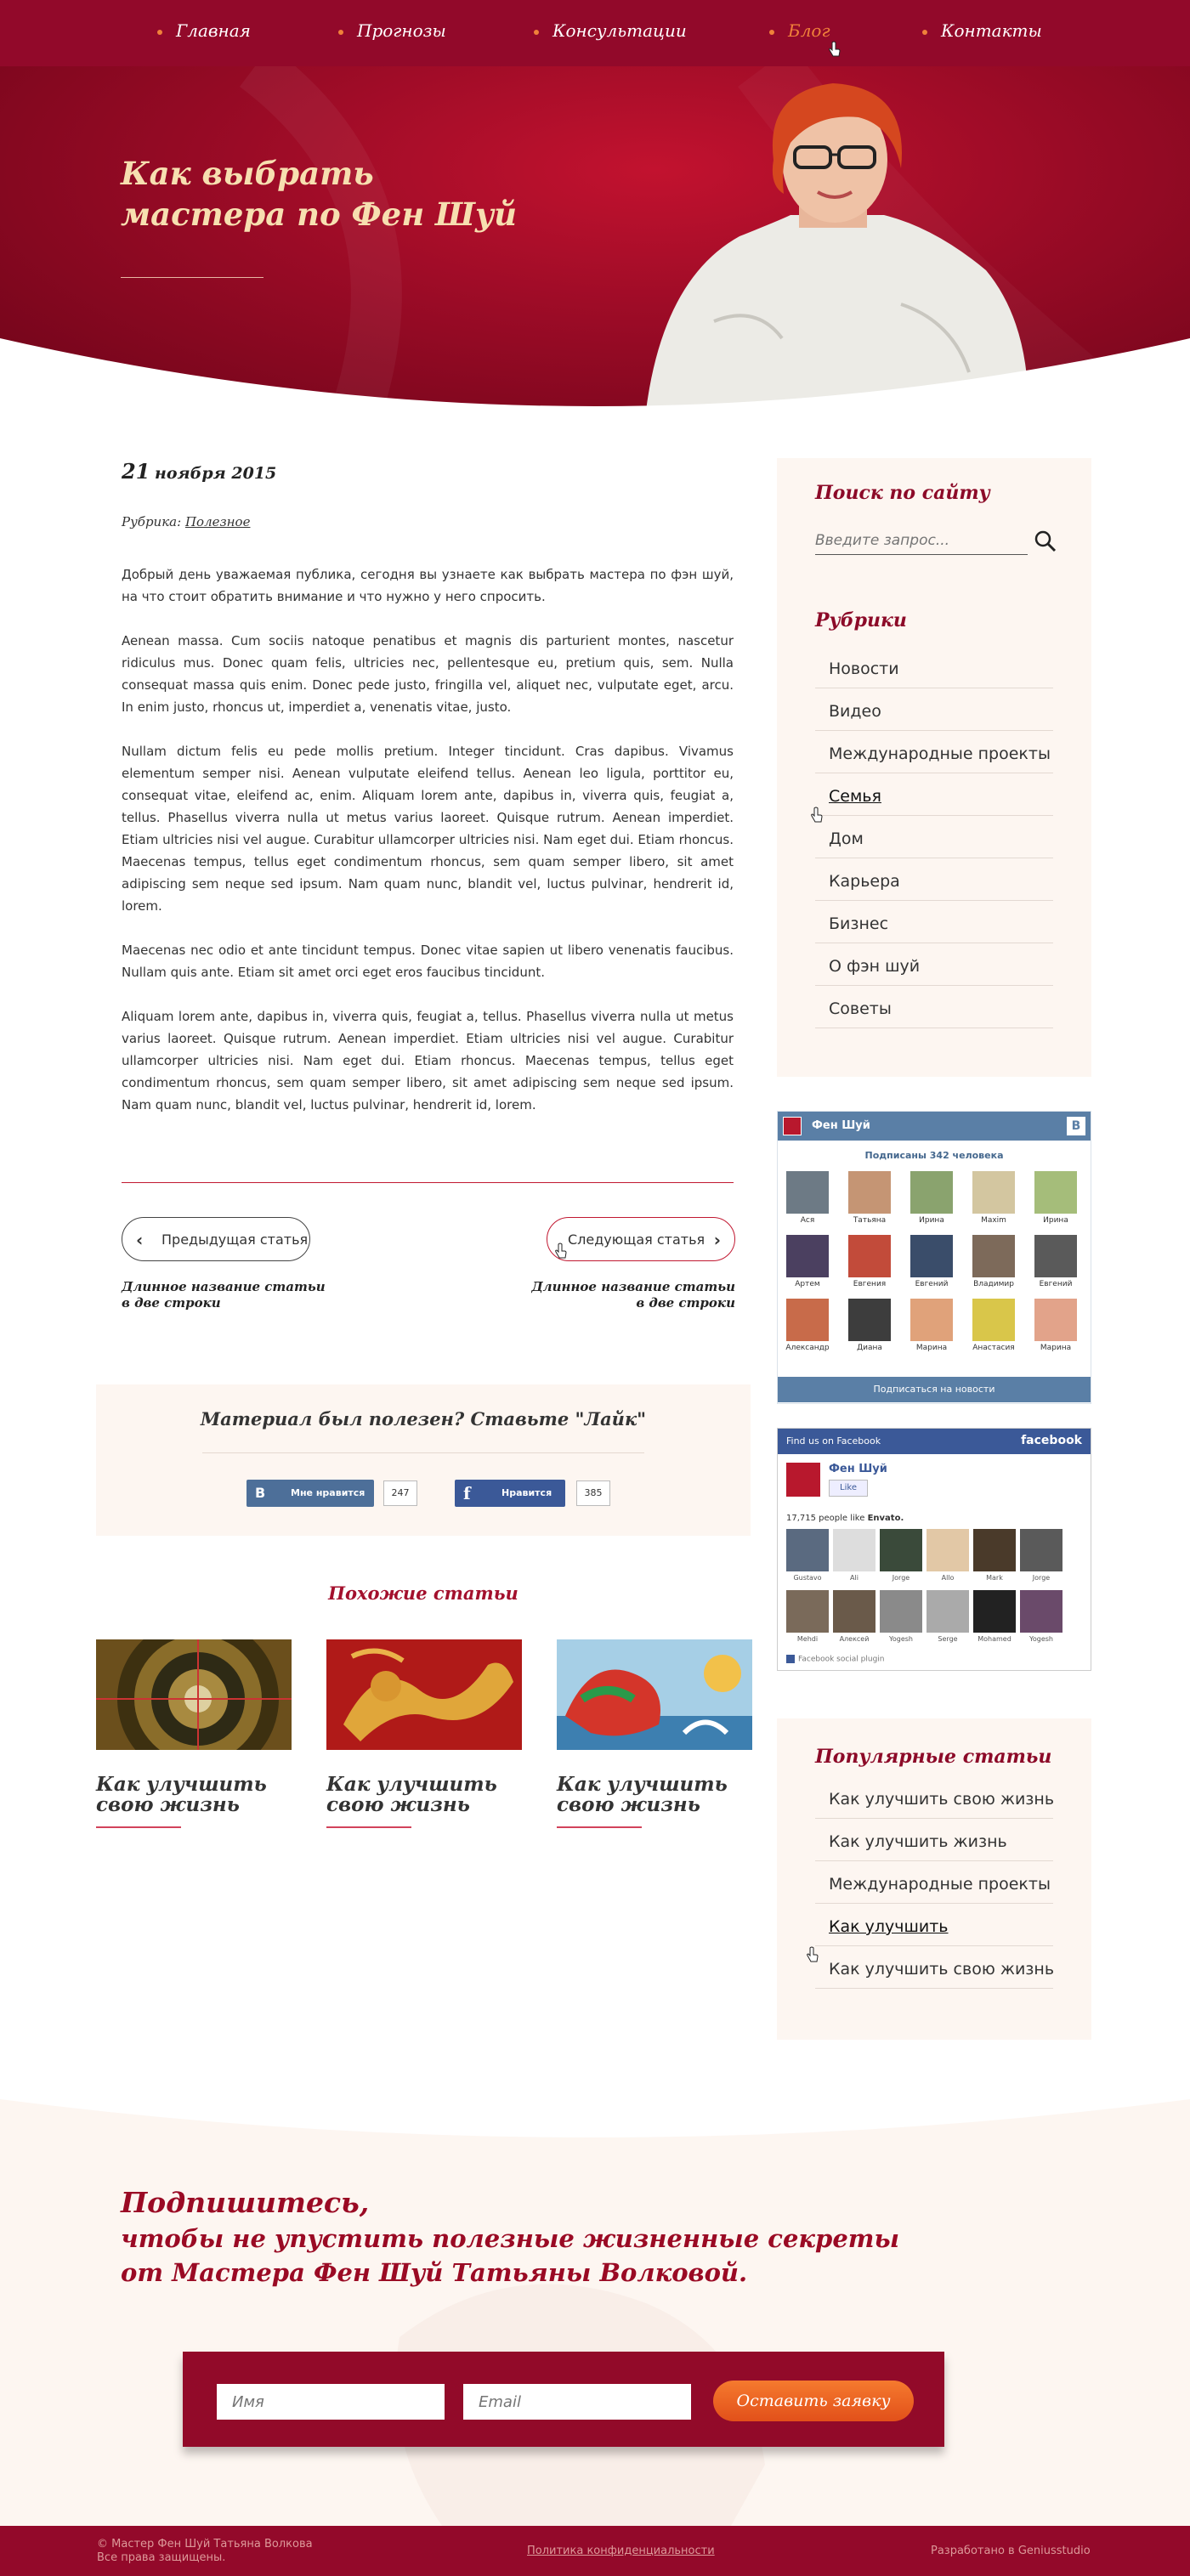  I want to click on vk-subscribers-count: Подписаны 342 человека, so click(934, 1155).